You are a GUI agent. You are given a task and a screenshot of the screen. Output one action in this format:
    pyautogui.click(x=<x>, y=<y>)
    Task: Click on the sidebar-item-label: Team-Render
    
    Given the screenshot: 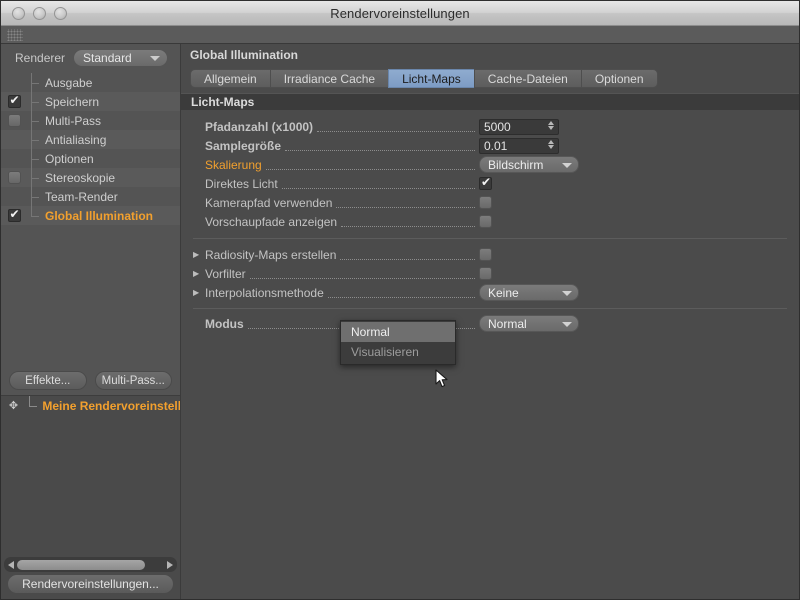 What is the action you would take?
    pyautogui.click(x=81, y=196)
    